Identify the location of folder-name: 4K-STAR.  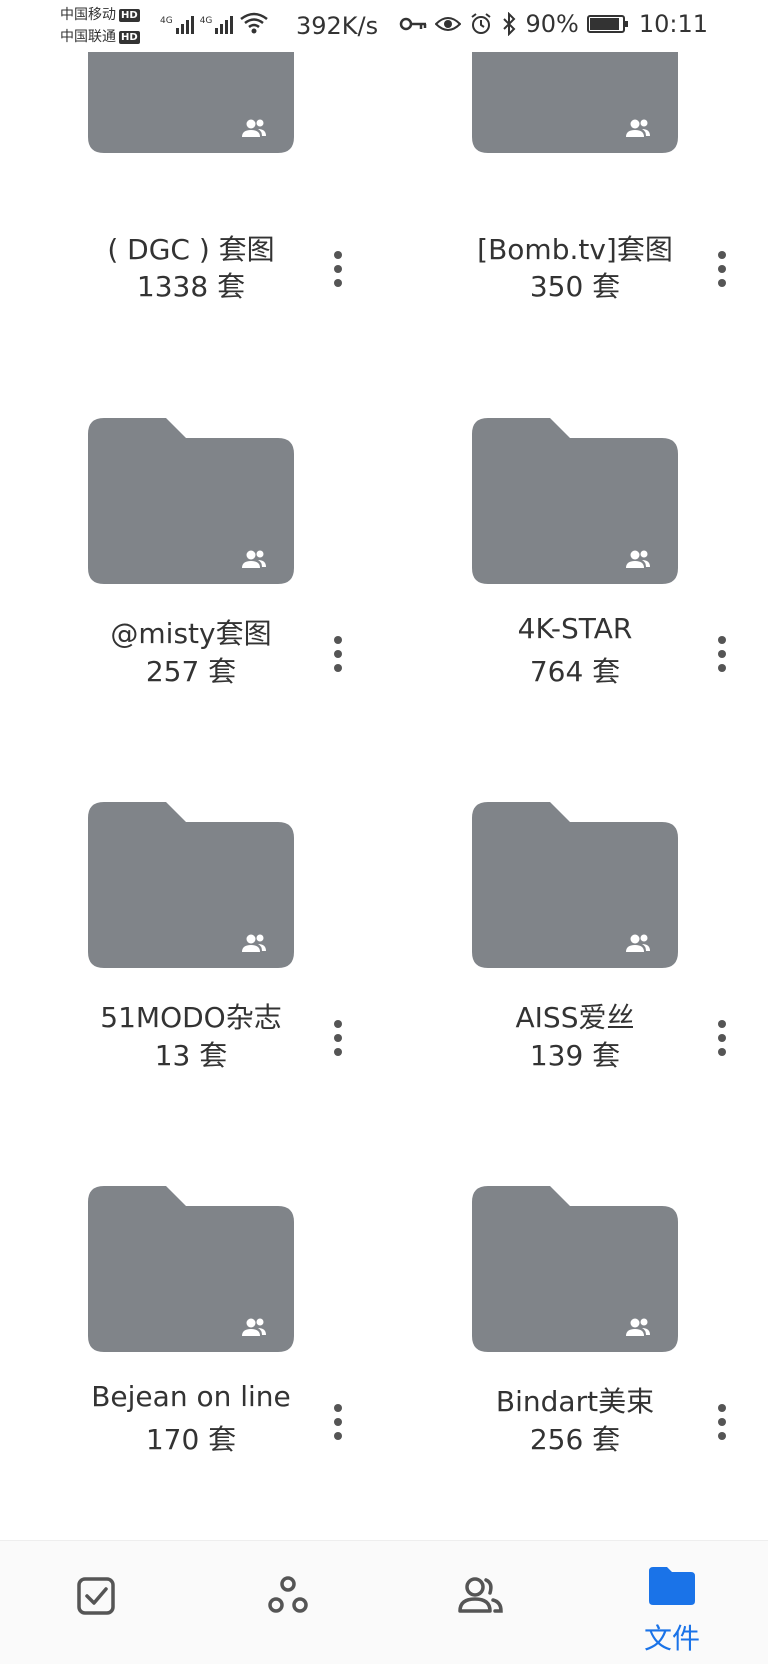
(575, 628).